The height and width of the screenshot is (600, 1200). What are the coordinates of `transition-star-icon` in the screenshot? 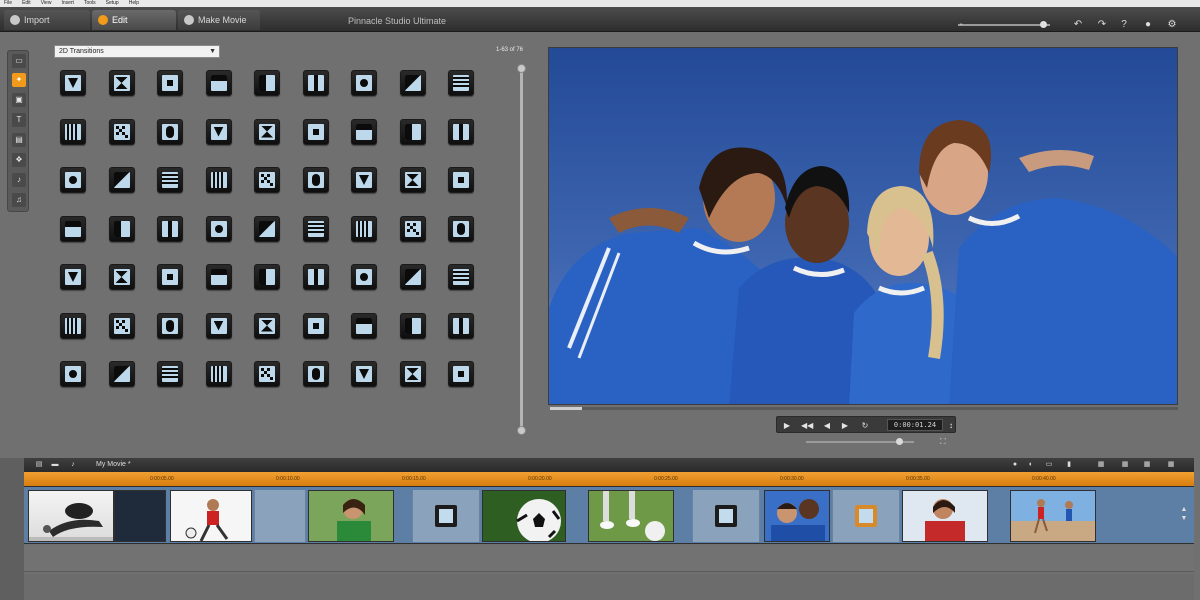 It's located at (218, 277).